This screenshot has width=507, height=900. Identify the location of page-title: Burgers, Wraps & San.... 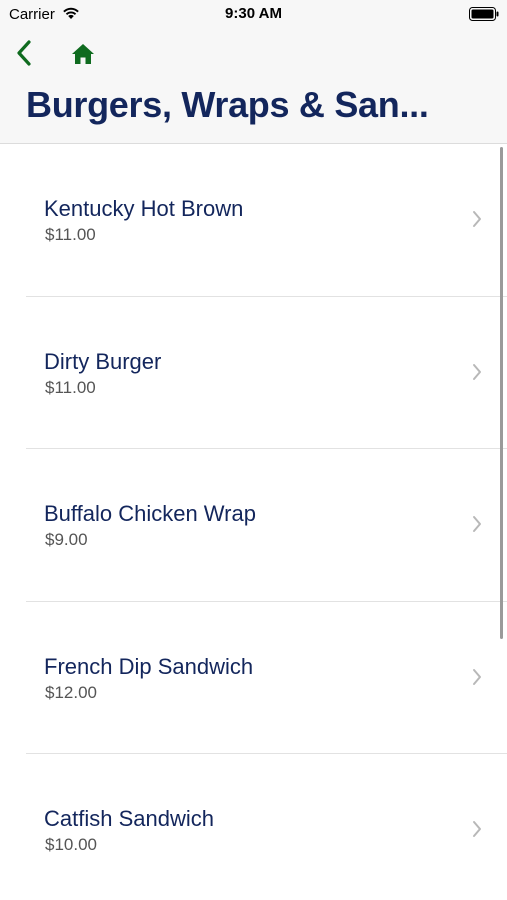
(227, 104).